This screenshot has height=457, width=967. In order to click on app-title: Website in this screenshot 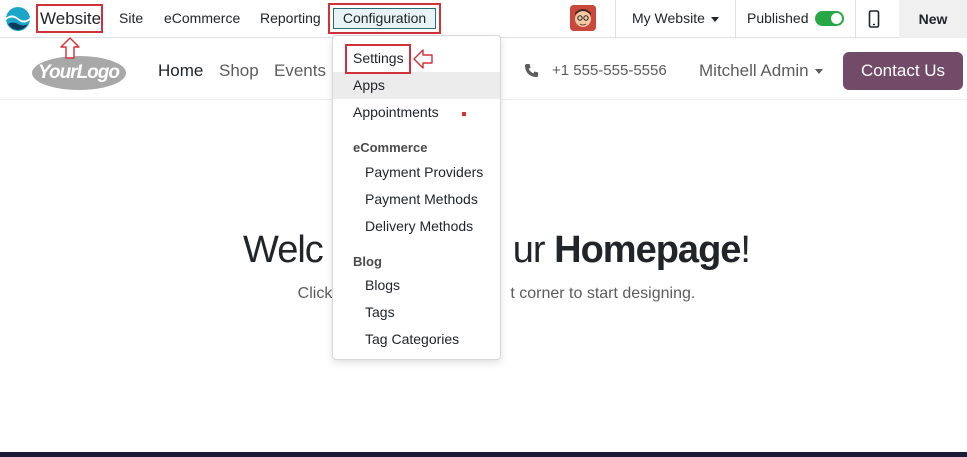, I will do `click(69, 18)`.